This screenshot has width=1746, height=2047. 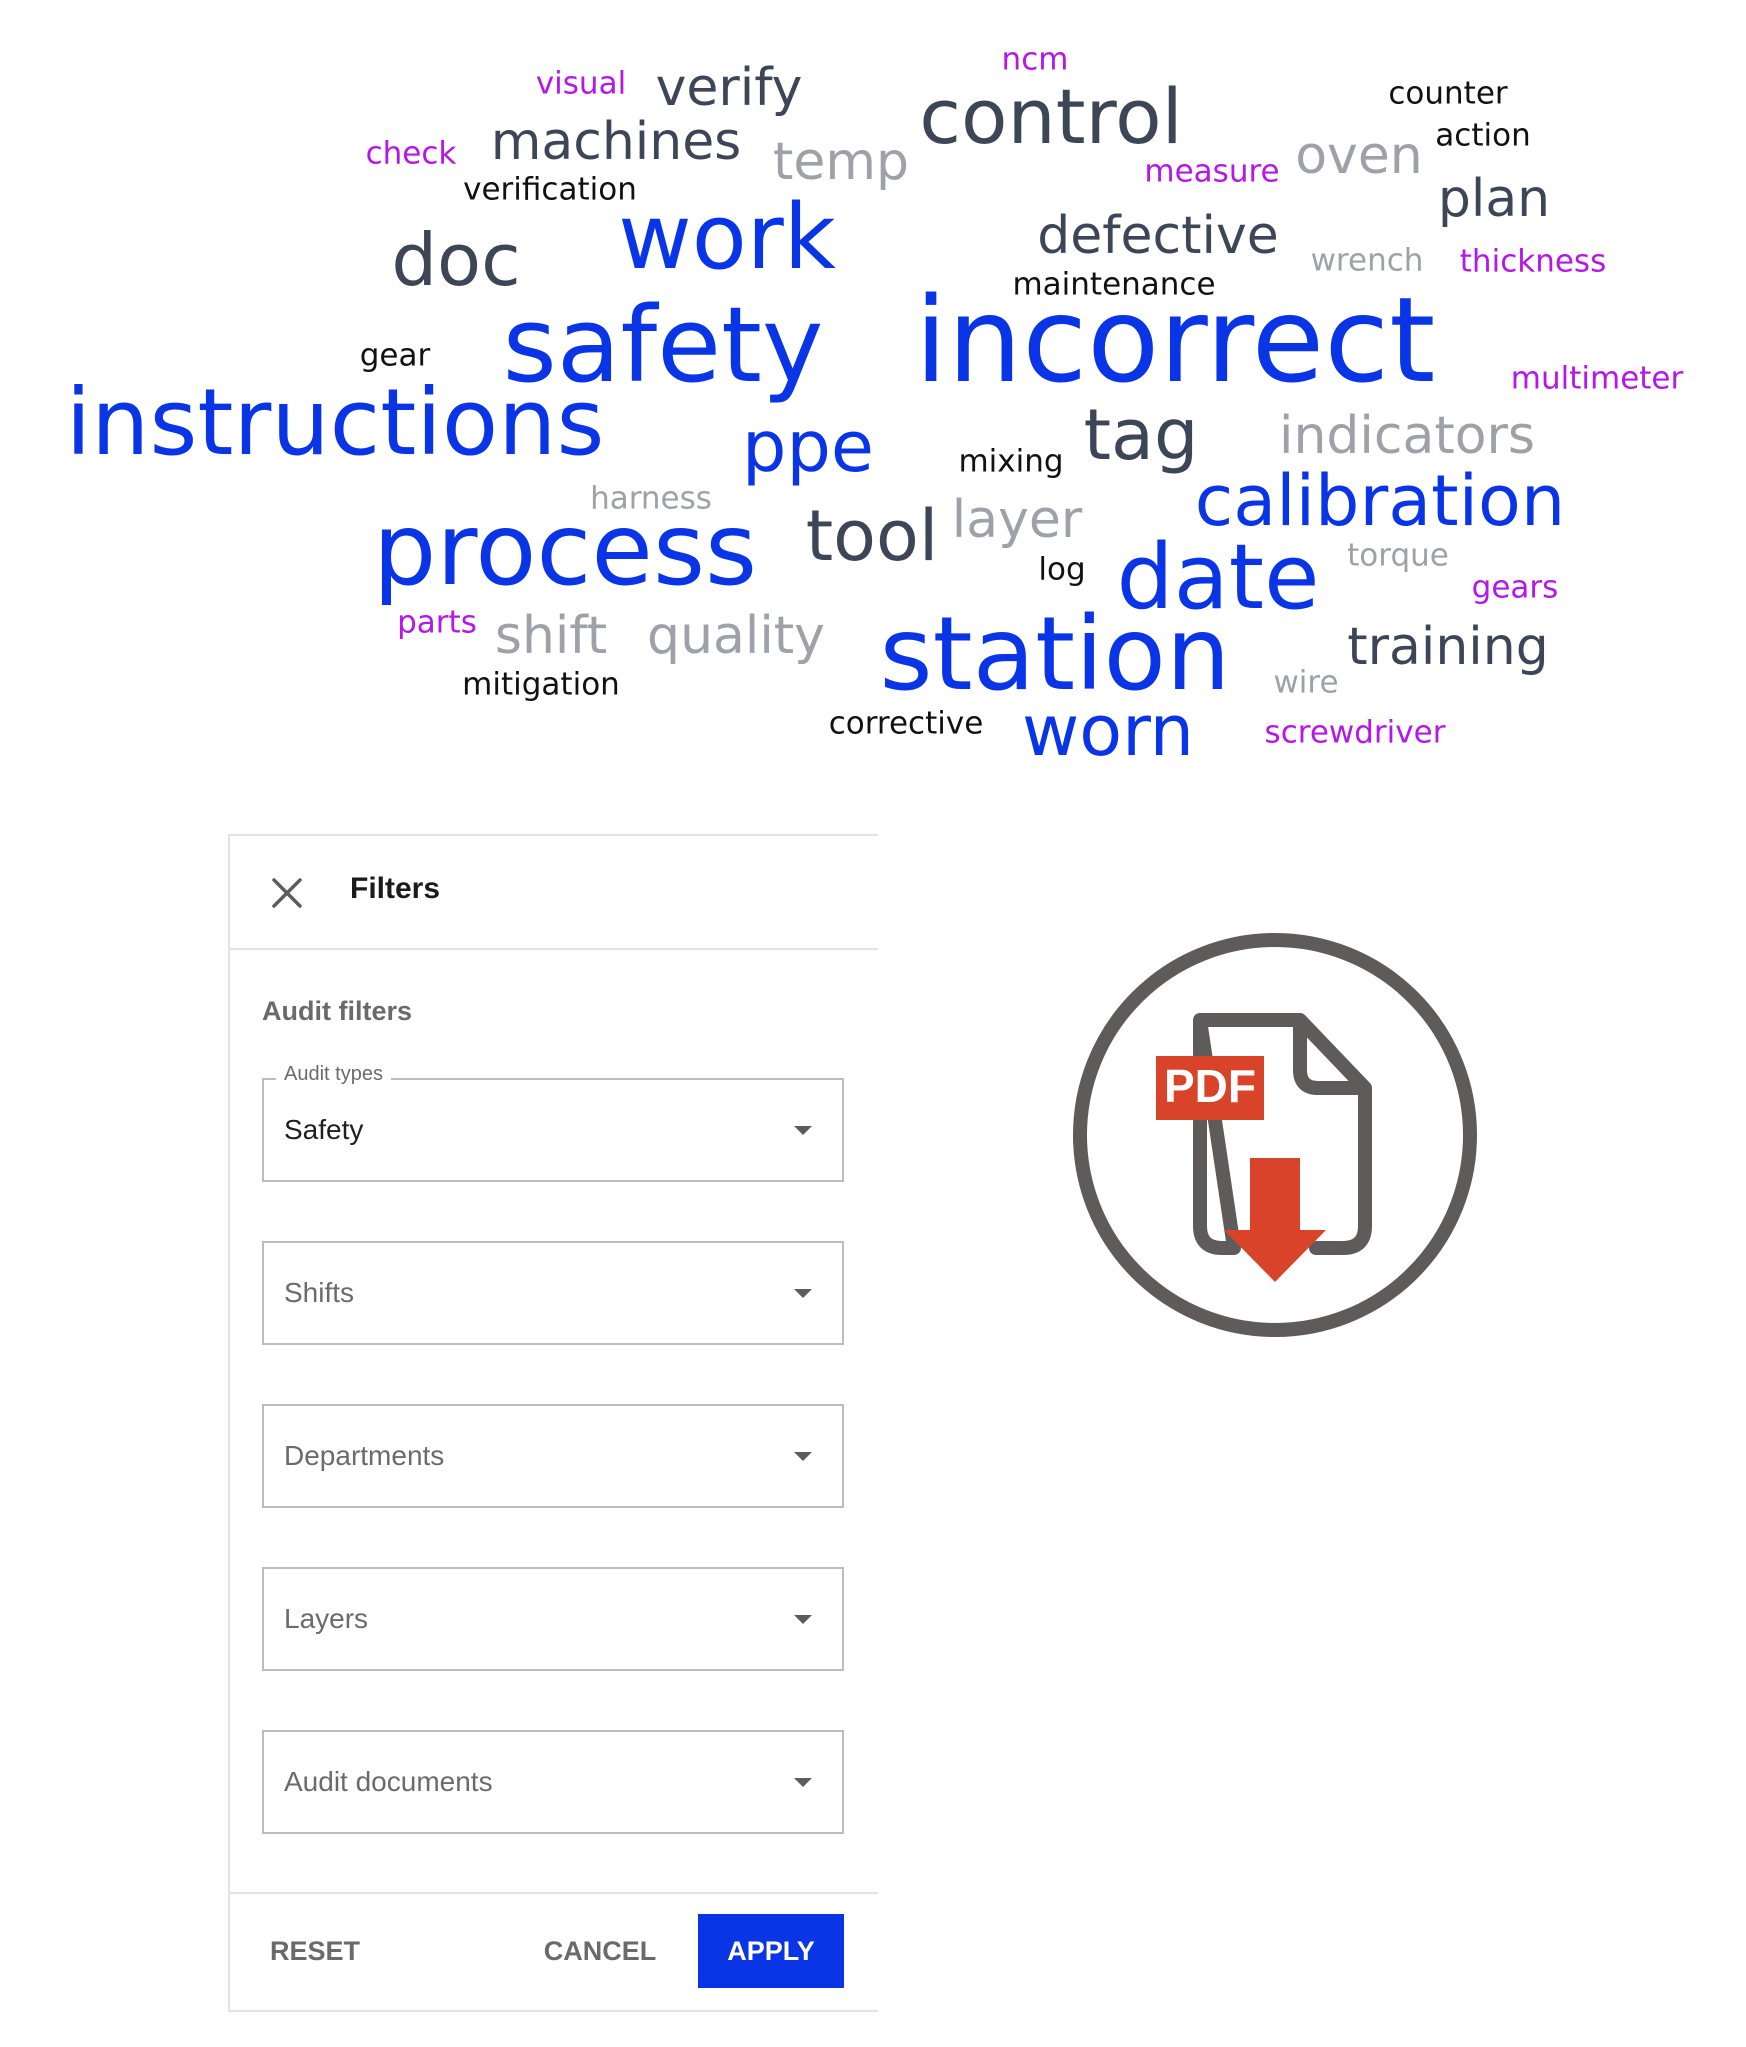 I want to click on audit-documents-placeholder: Audit documents, so click(x=388, y=1781).